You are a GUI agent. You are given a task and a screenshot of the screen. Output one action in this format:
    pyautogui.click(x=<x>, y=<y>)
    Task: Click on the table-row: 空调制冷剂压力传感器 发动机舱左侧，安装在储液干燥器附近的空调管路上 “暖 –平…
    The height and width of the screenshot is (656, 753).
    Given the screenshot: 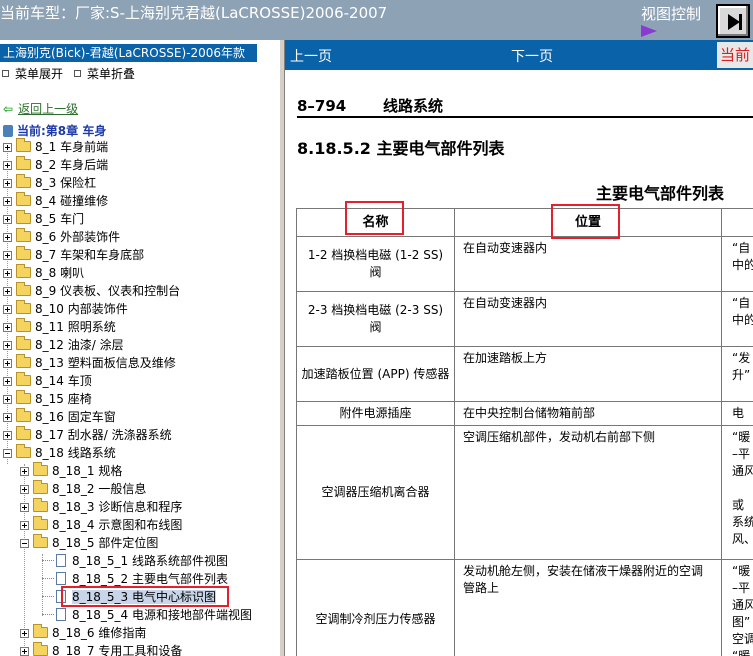 What is the action you would take?
    pyautogui.click(x=524, y=607)
    